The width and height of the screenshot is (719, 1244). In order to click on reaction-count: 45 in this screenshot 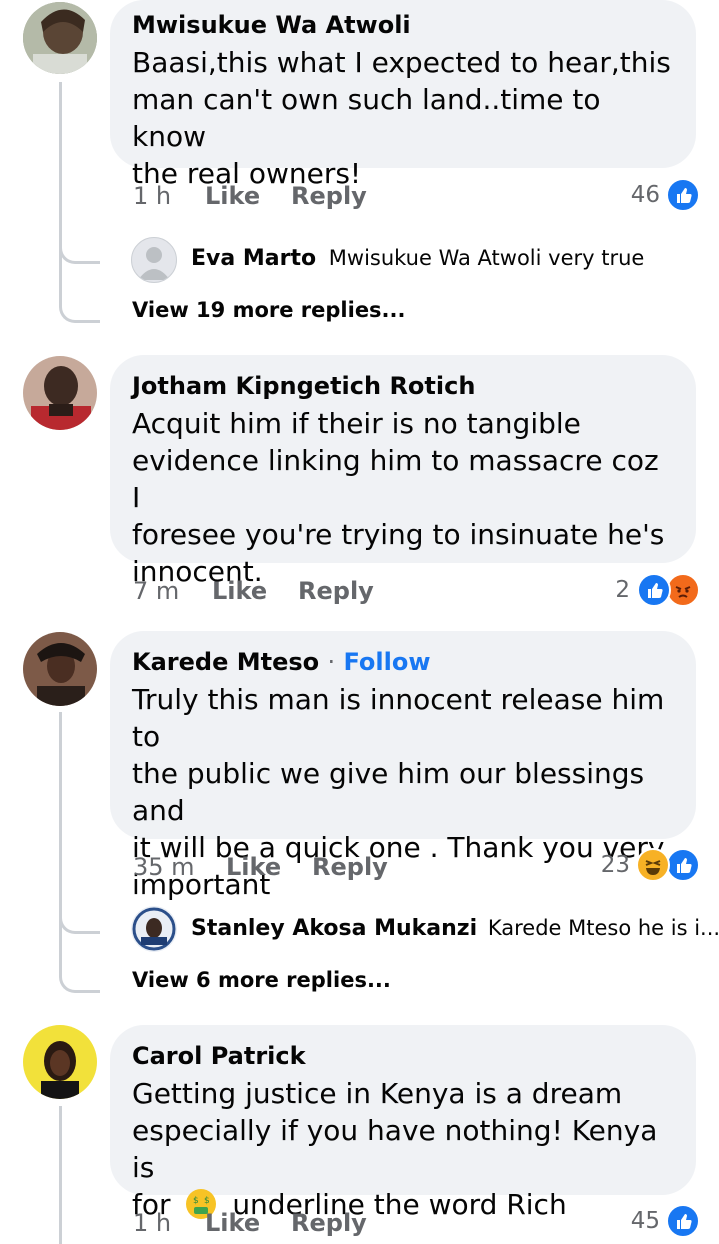, I will do `click(630, 1221)`.